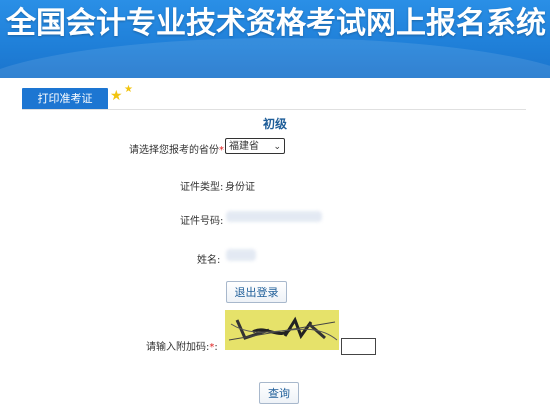 This screenshot has height=408, width=550. What do you see at coordinates (256, 292) in the screenshot?
I see `logout-button: 退出登录` at bounding box center [256, 292].